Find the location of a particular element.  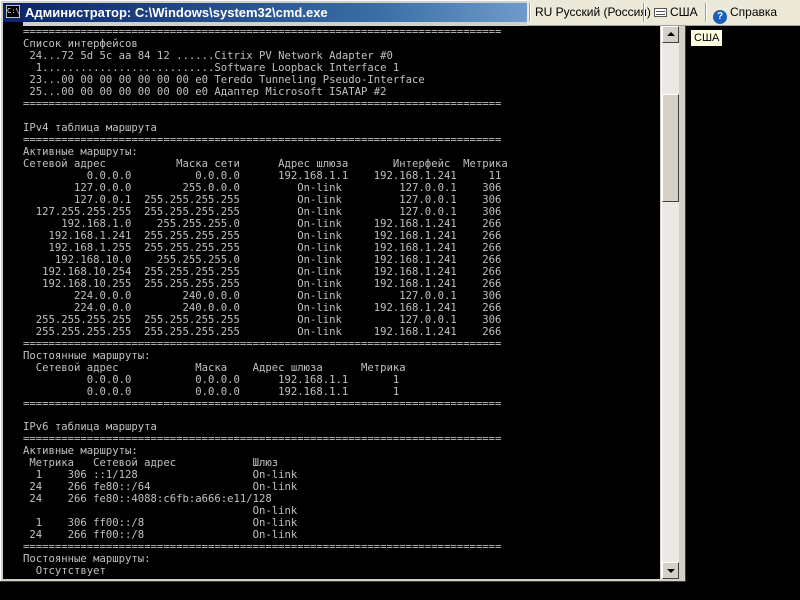

console-line: Метрика Сетевой адрес Шлюз is located at coordinates (151, 463).